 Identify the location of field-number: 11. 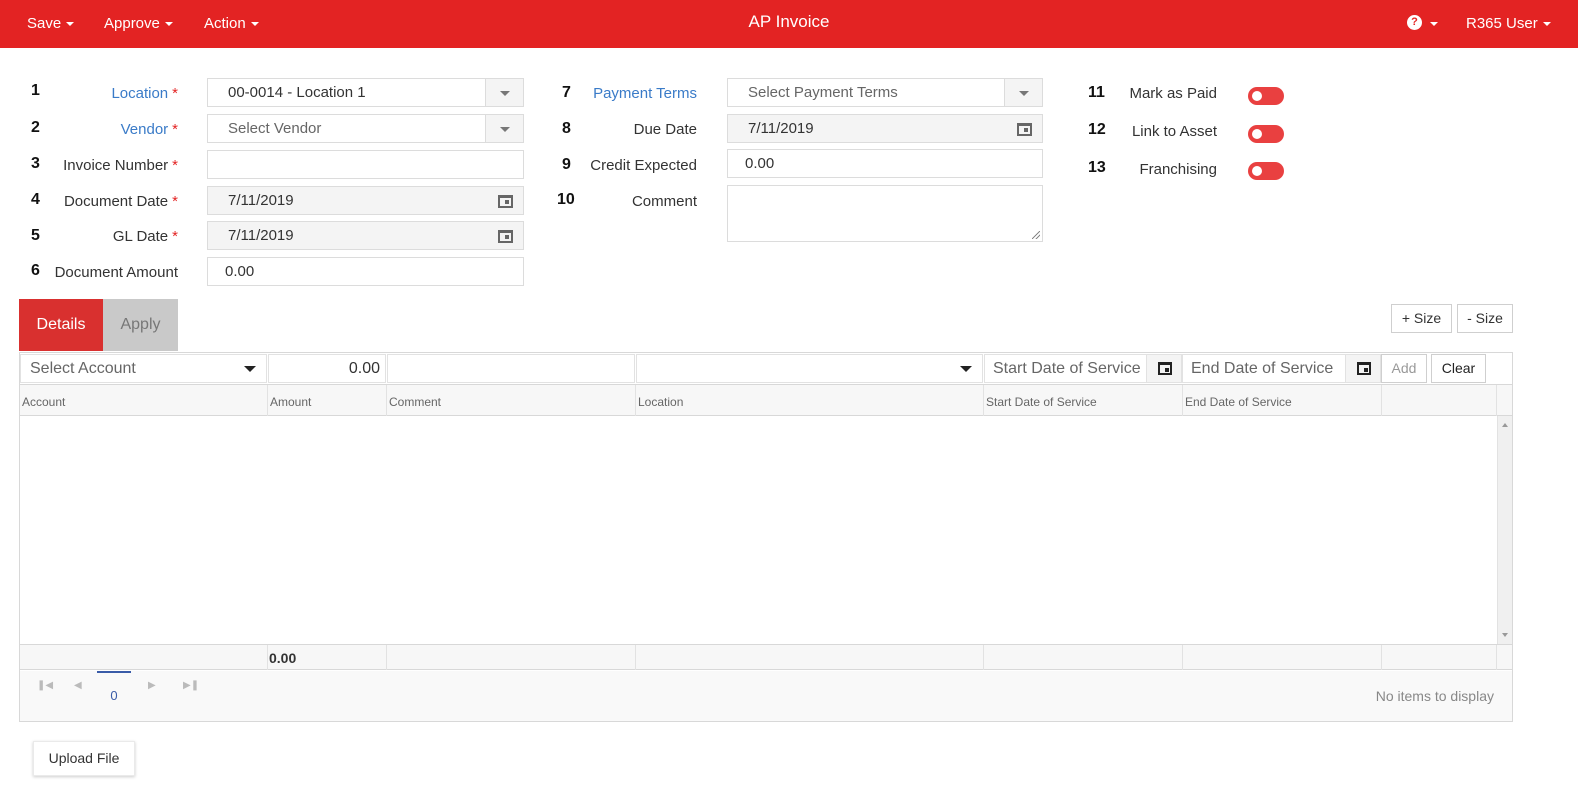
(1096, 92).